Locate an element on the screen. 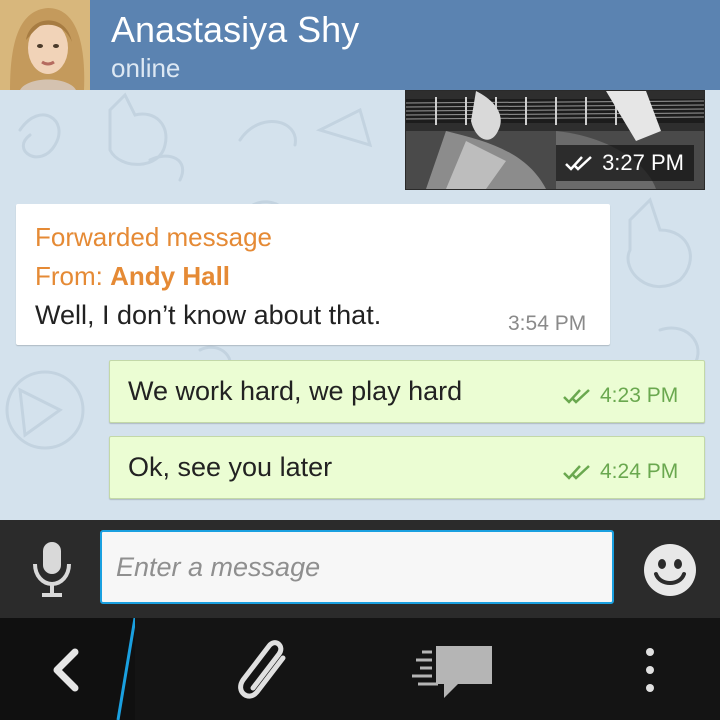 This screenshot has height=720, width=720. forwarded-from: From: Andy Hall is located at coordinates (132, 276).